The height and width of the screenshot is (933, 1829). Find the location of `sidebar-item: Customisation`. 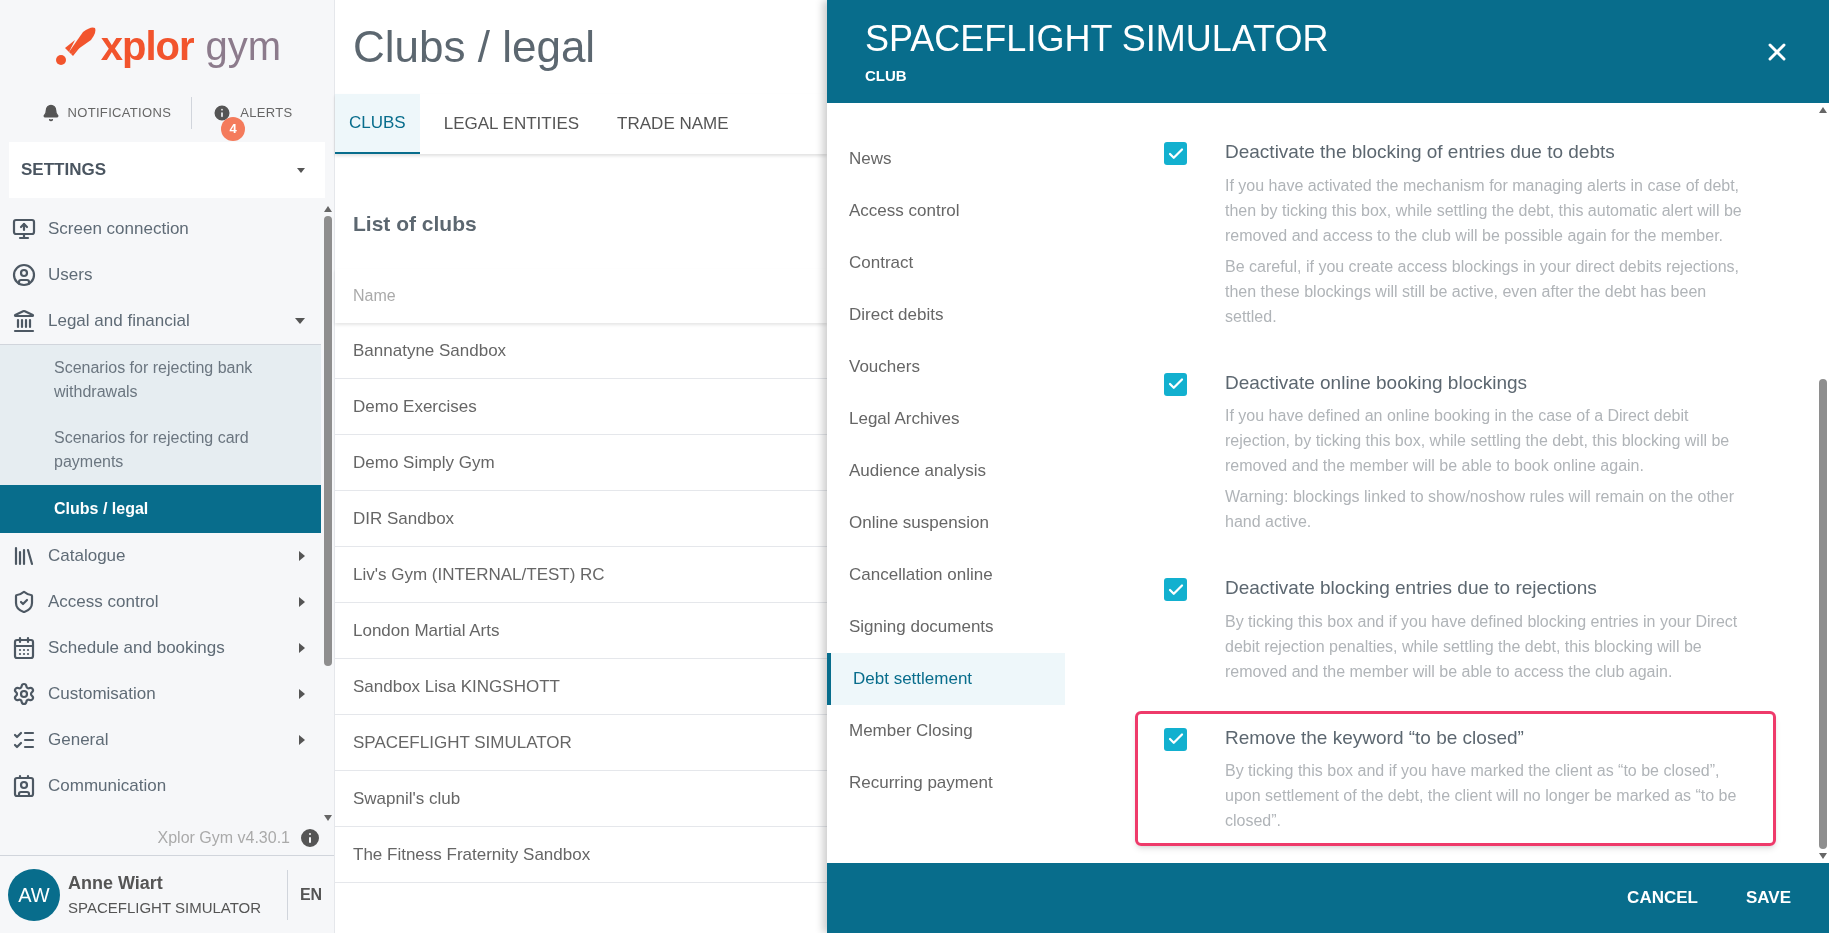

sidebar-item: Customisation is located at coordinates (160, 694).